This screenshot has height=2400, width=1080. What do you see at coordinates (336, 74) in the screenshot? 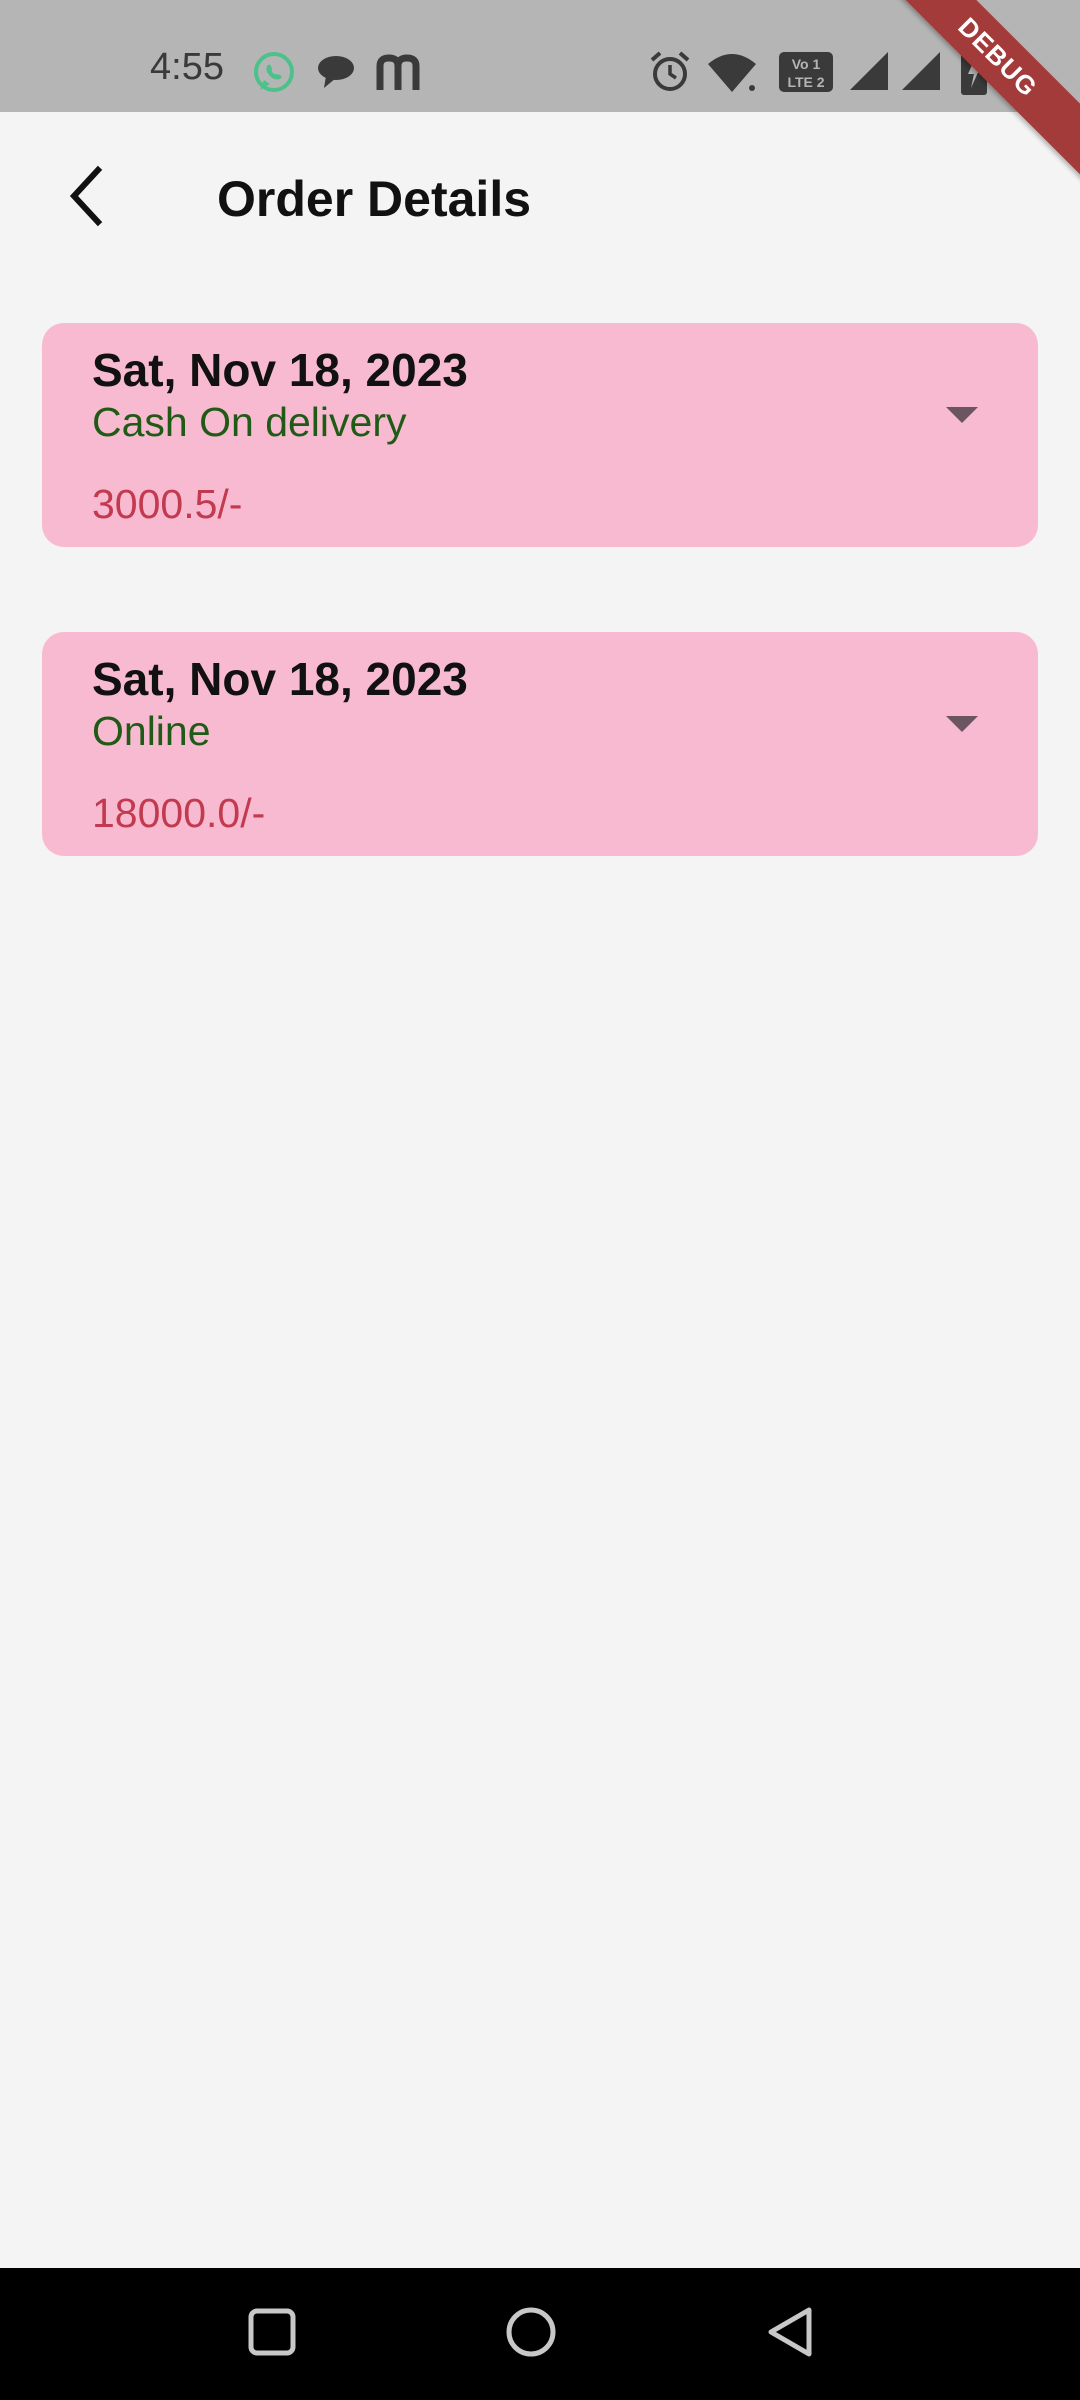
I see `chat-bubble-icon` at bounding box center [336, 74].